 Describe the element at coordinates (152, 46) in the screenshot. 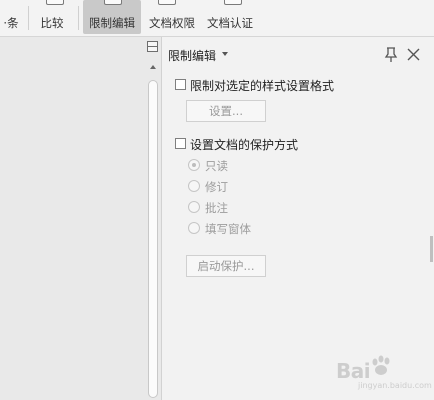

I see `split-window-icon` at that location.